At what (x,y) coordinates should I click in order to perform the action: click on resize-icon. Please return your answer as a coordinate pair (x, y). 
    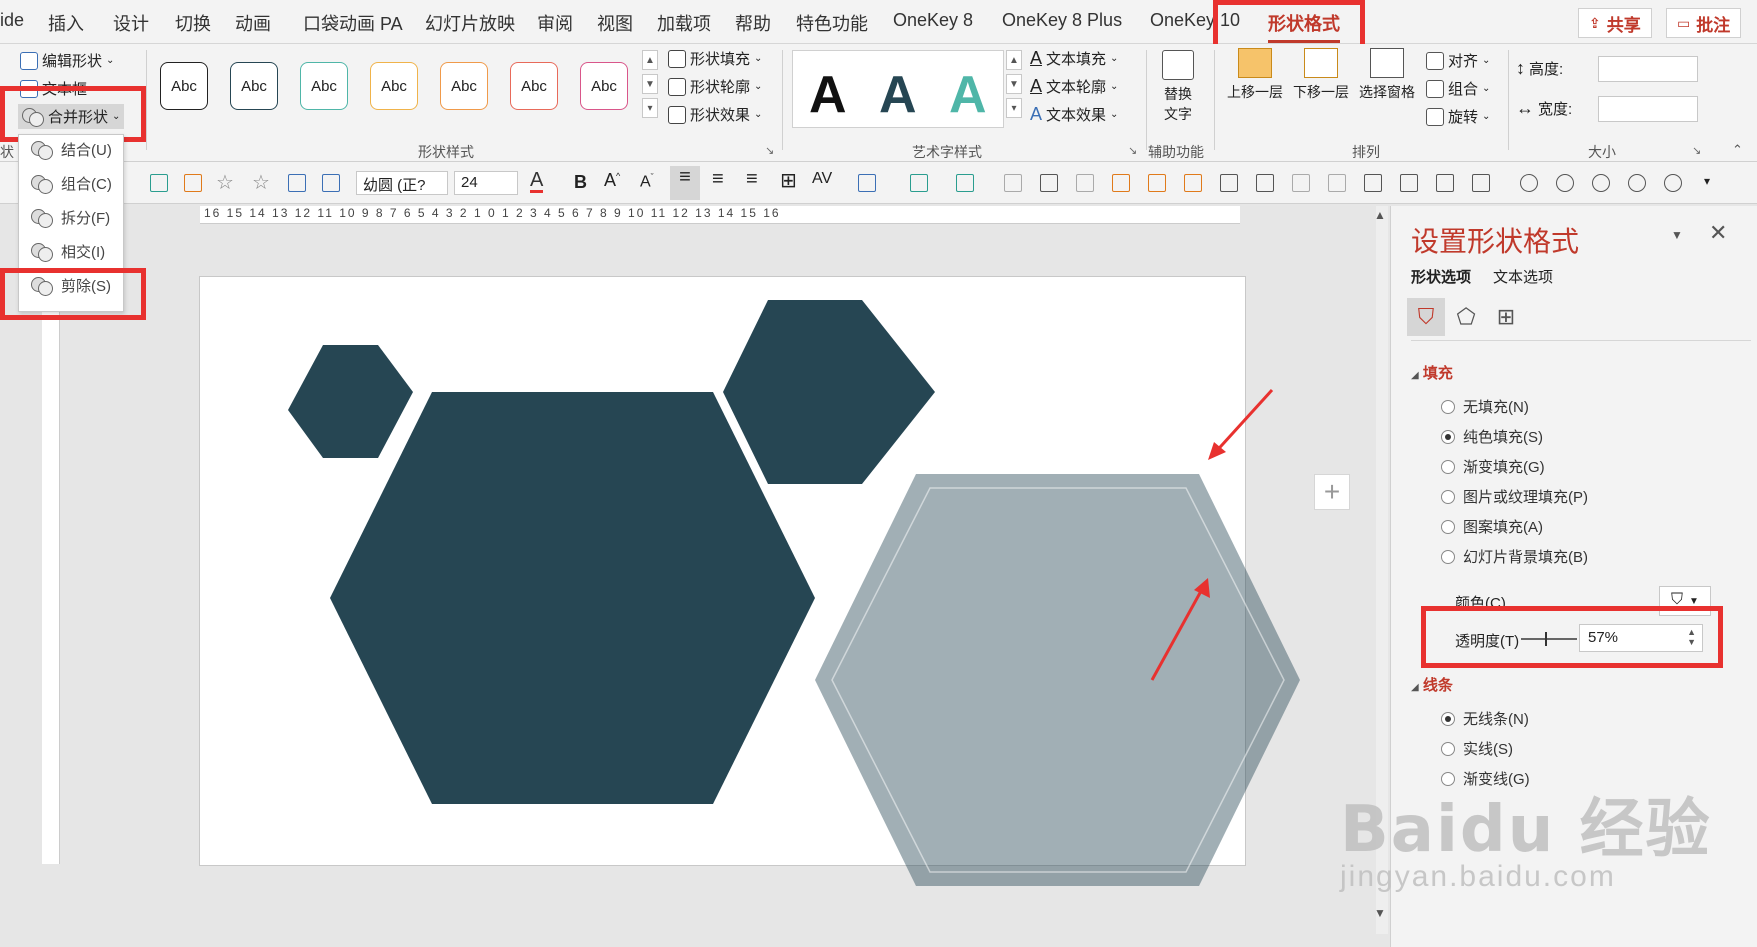
    Looking at the image, I should click on (1049, 183).